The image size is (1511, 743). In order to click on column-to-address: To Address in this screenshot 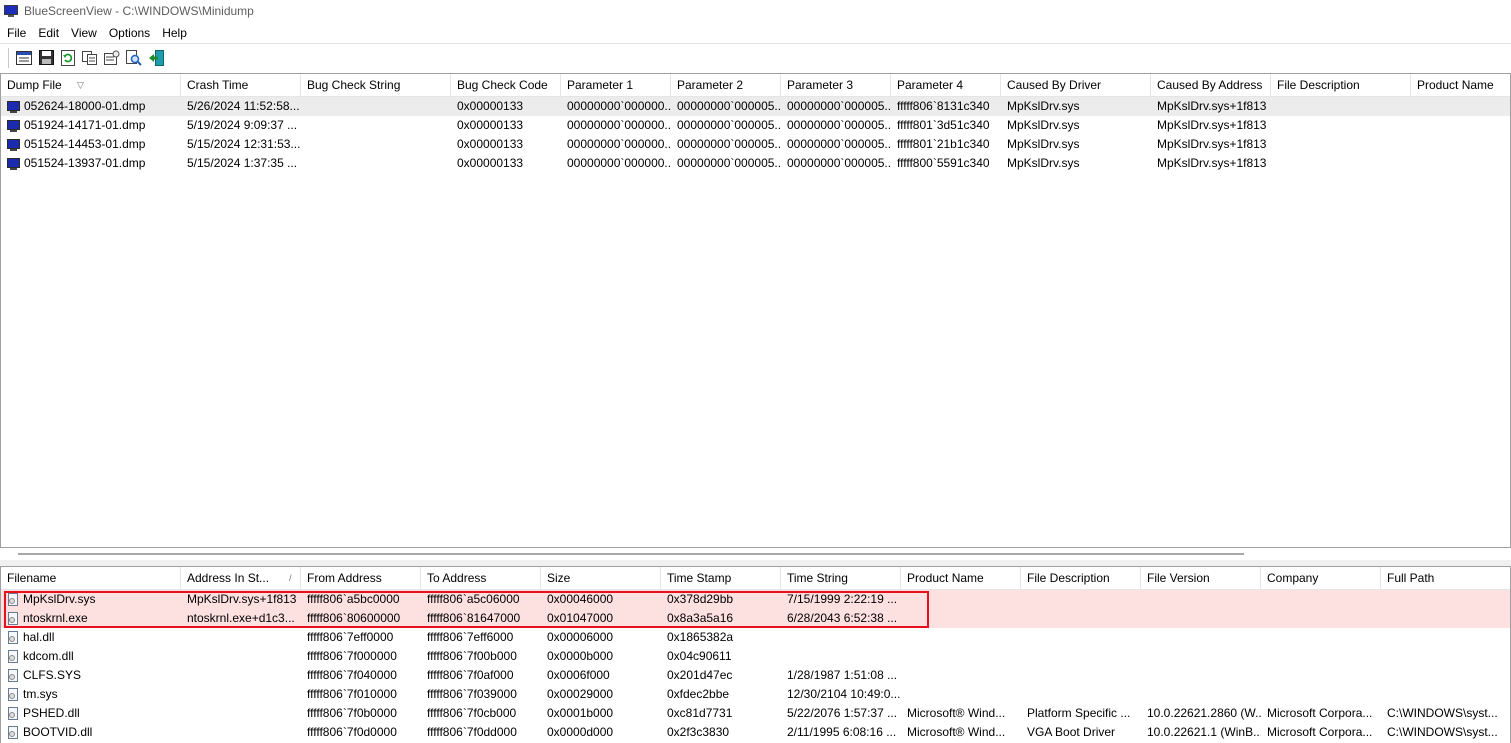, I will do `click(481, 578)`.